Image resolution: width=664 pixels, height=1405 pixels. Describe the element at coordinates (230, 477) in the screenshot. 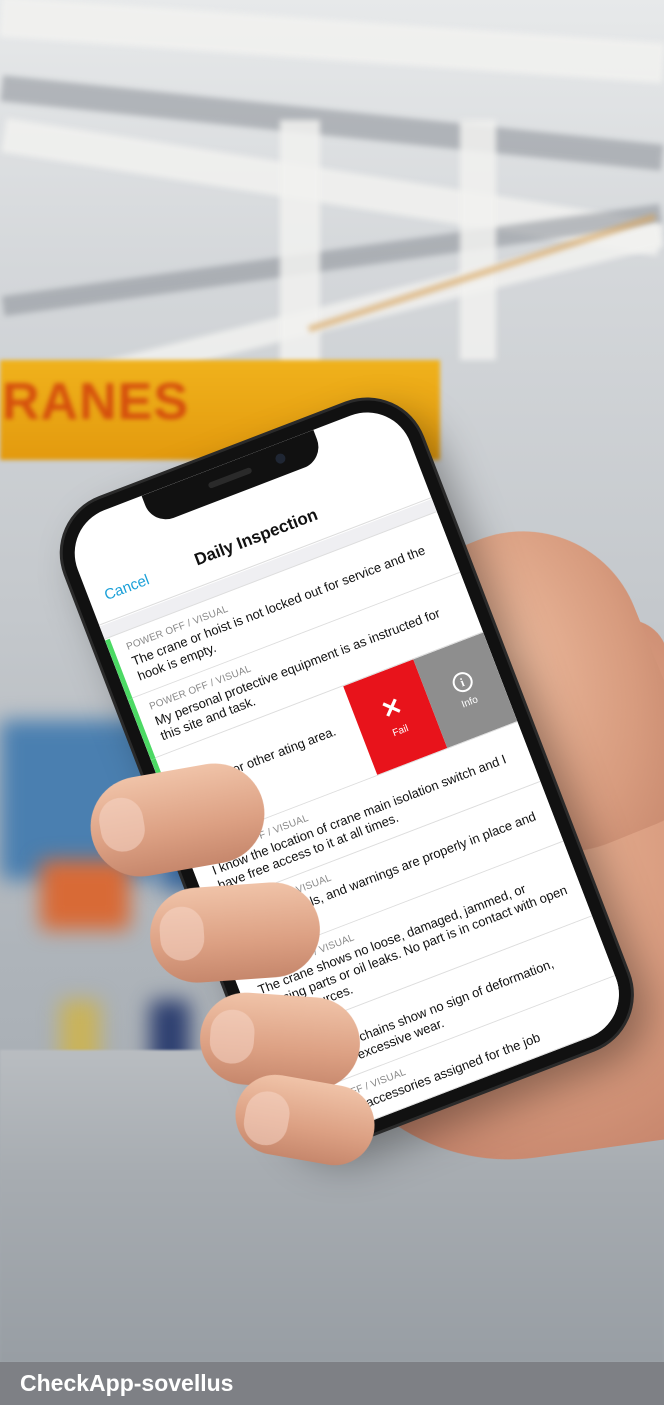

I see `speaker` at that location.